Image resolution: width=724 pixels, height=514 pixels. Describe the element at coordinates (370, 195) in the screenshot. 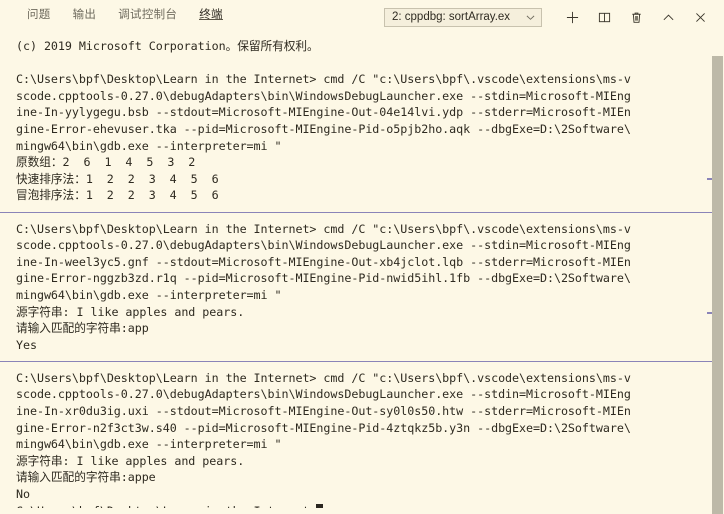

I see `terminal-line: 冒泡排序法：1 2 2 3 4 5 6` at that location.